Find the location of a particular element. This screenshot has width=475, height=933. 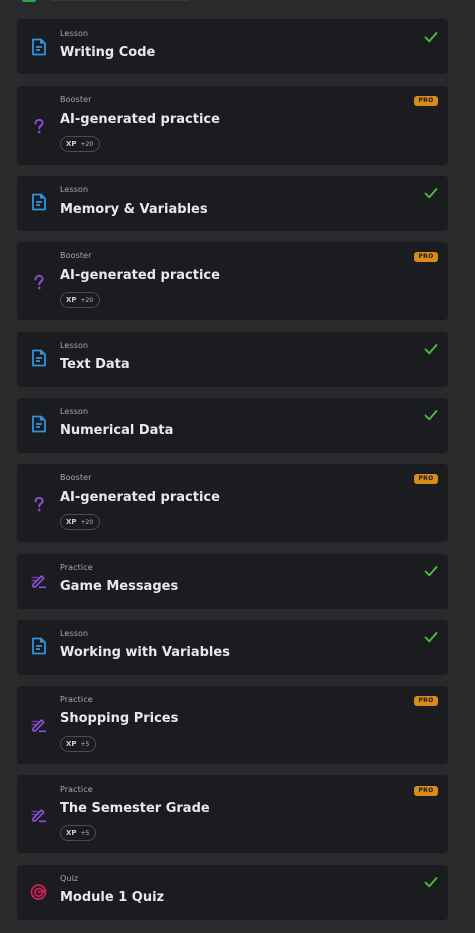

list-item-quiz: Quiz Module 1 Quiz is located at coordinates (232, 892).